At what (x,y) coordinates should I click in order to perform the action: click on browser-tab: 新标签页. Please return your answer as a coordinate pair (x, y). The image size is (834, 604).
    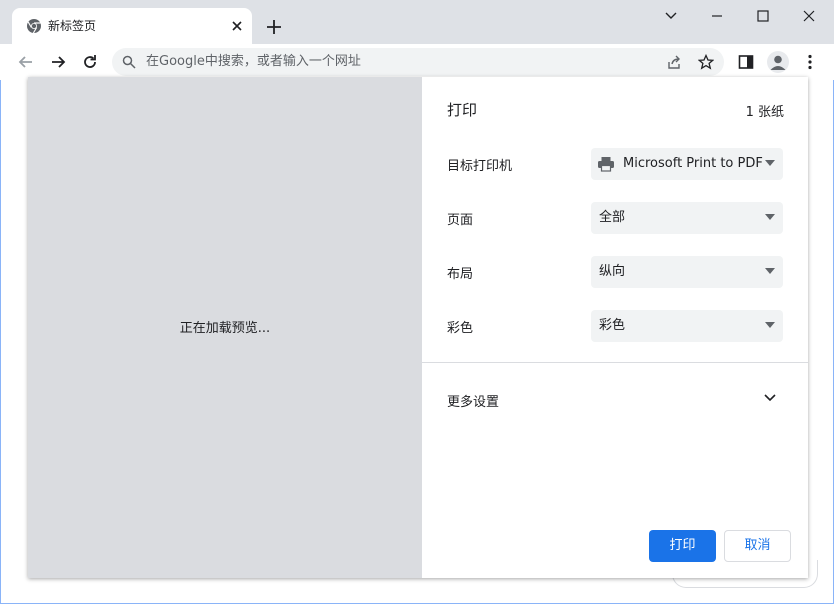
    Looking at the image, I should click on (132, 26).